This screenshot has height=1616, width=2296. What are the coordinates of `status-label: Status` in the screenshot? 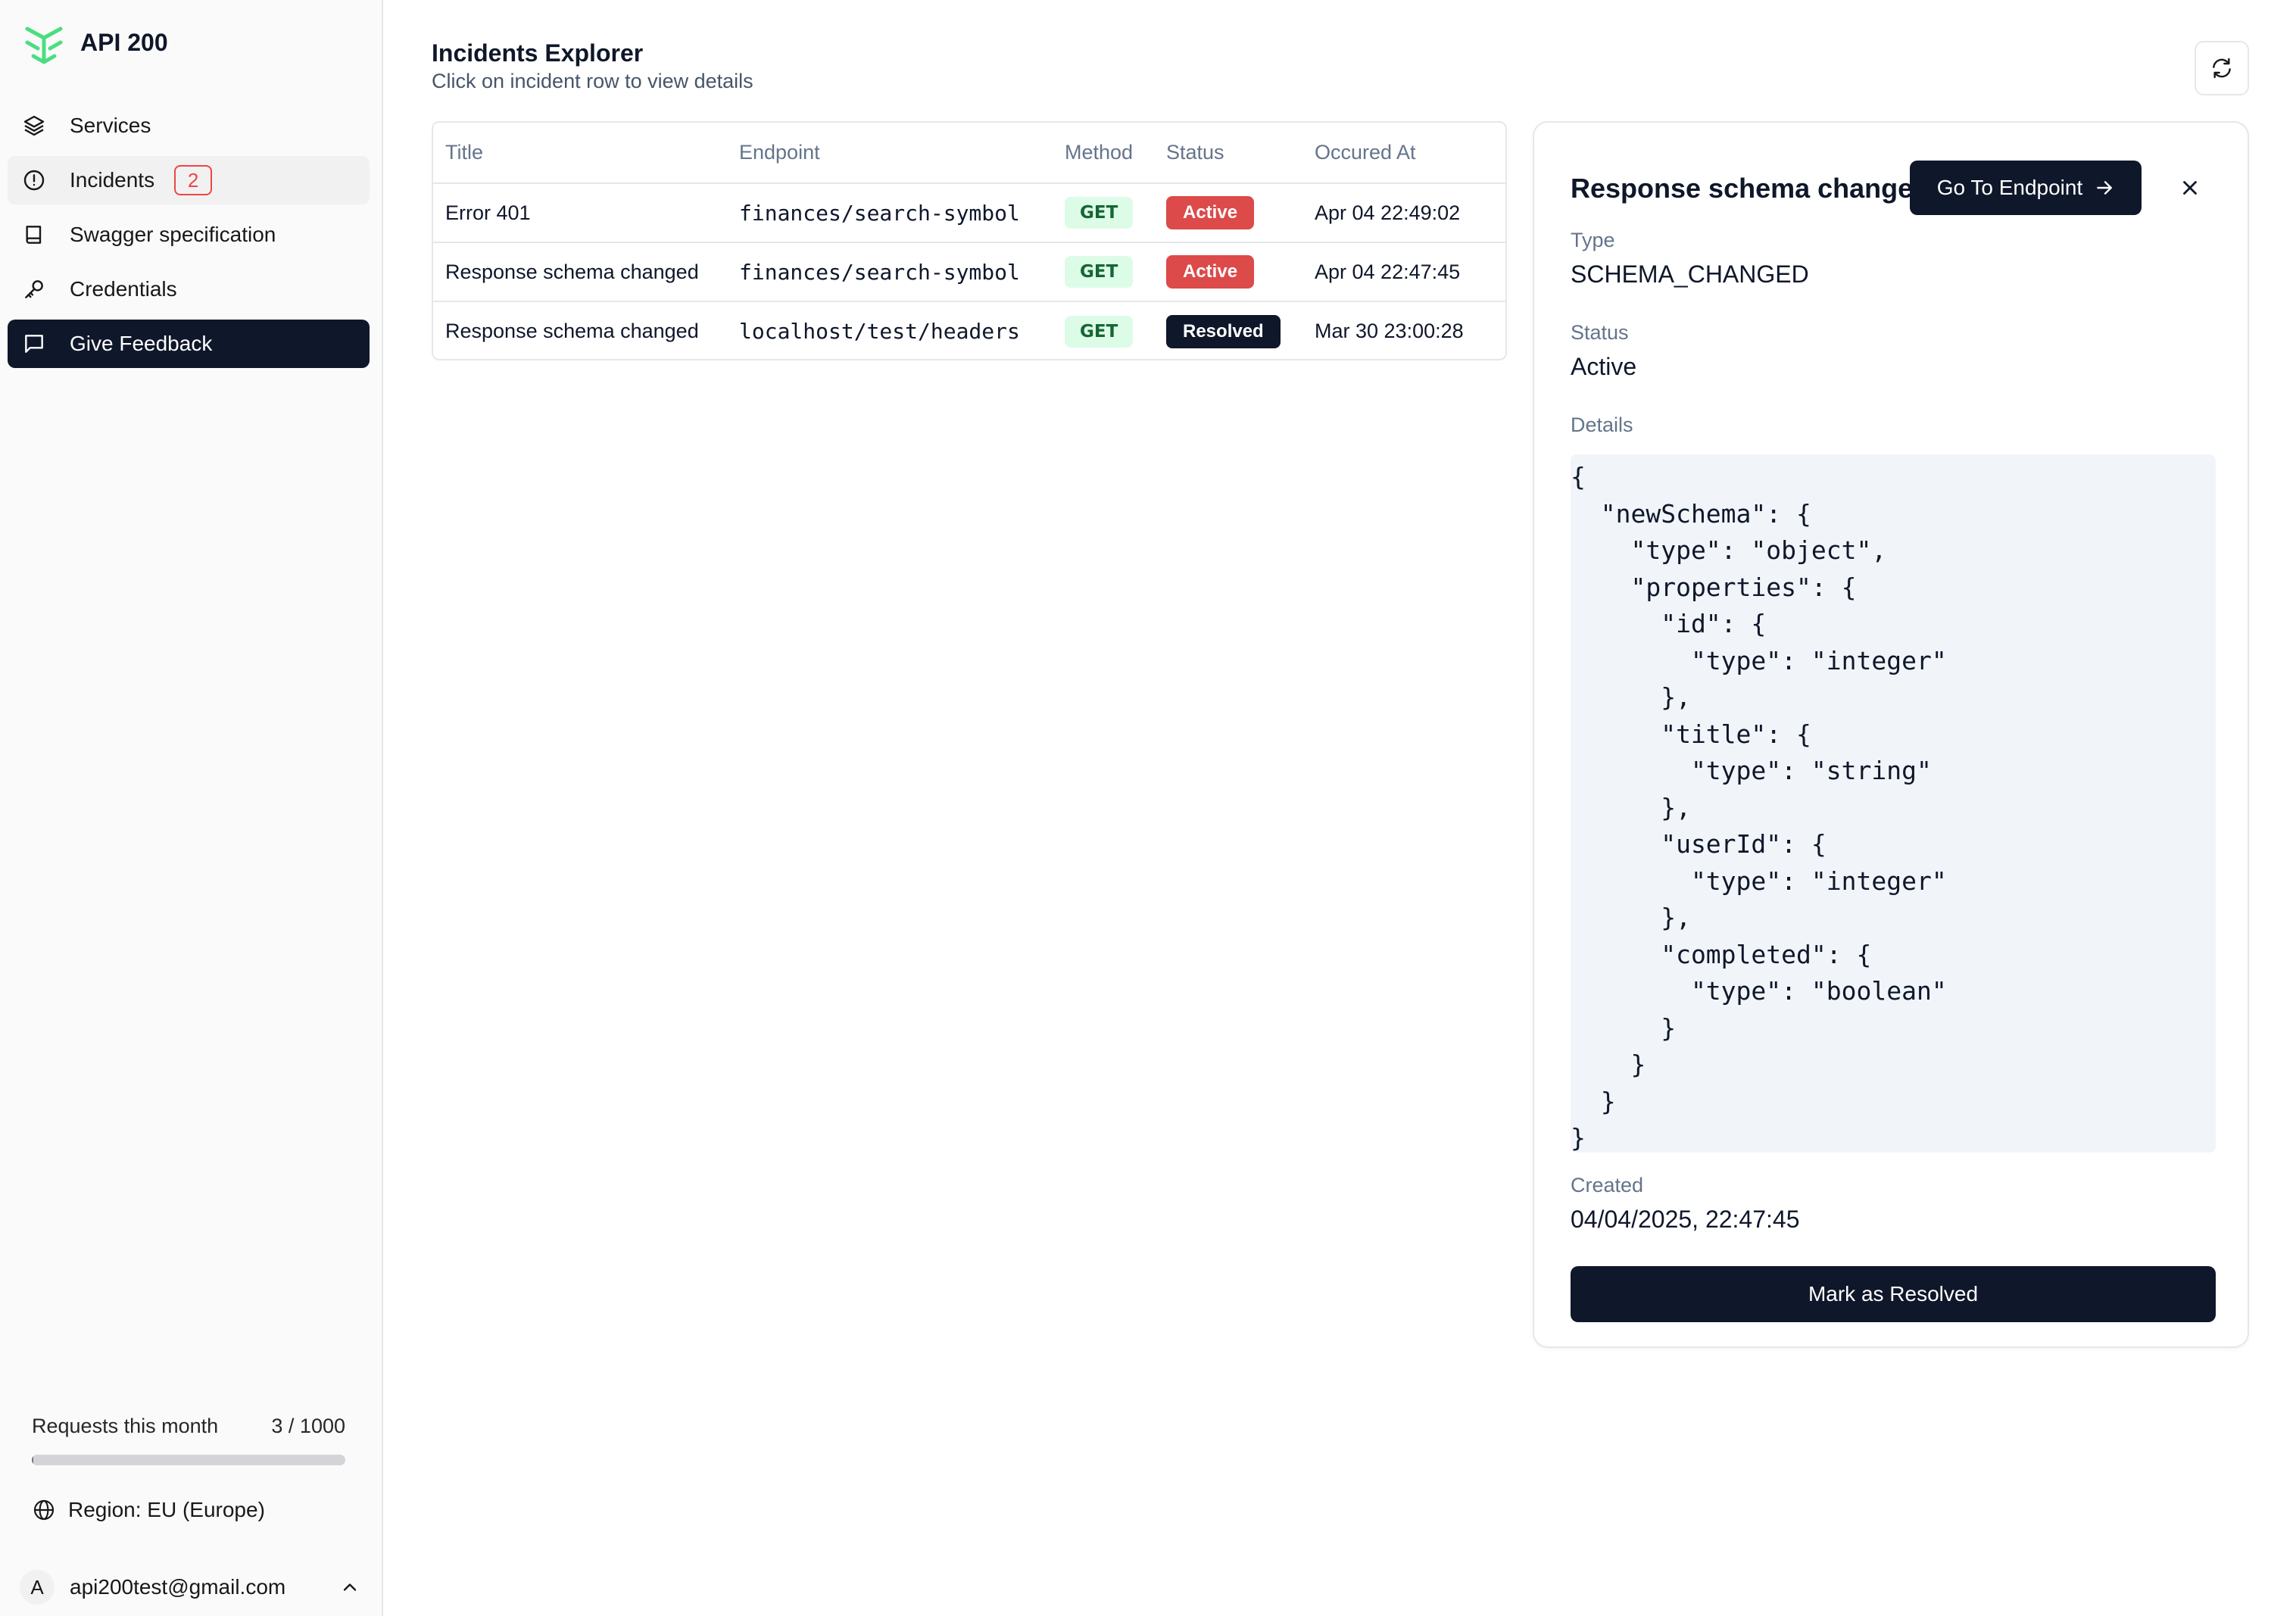 It's located at (1600, 332).